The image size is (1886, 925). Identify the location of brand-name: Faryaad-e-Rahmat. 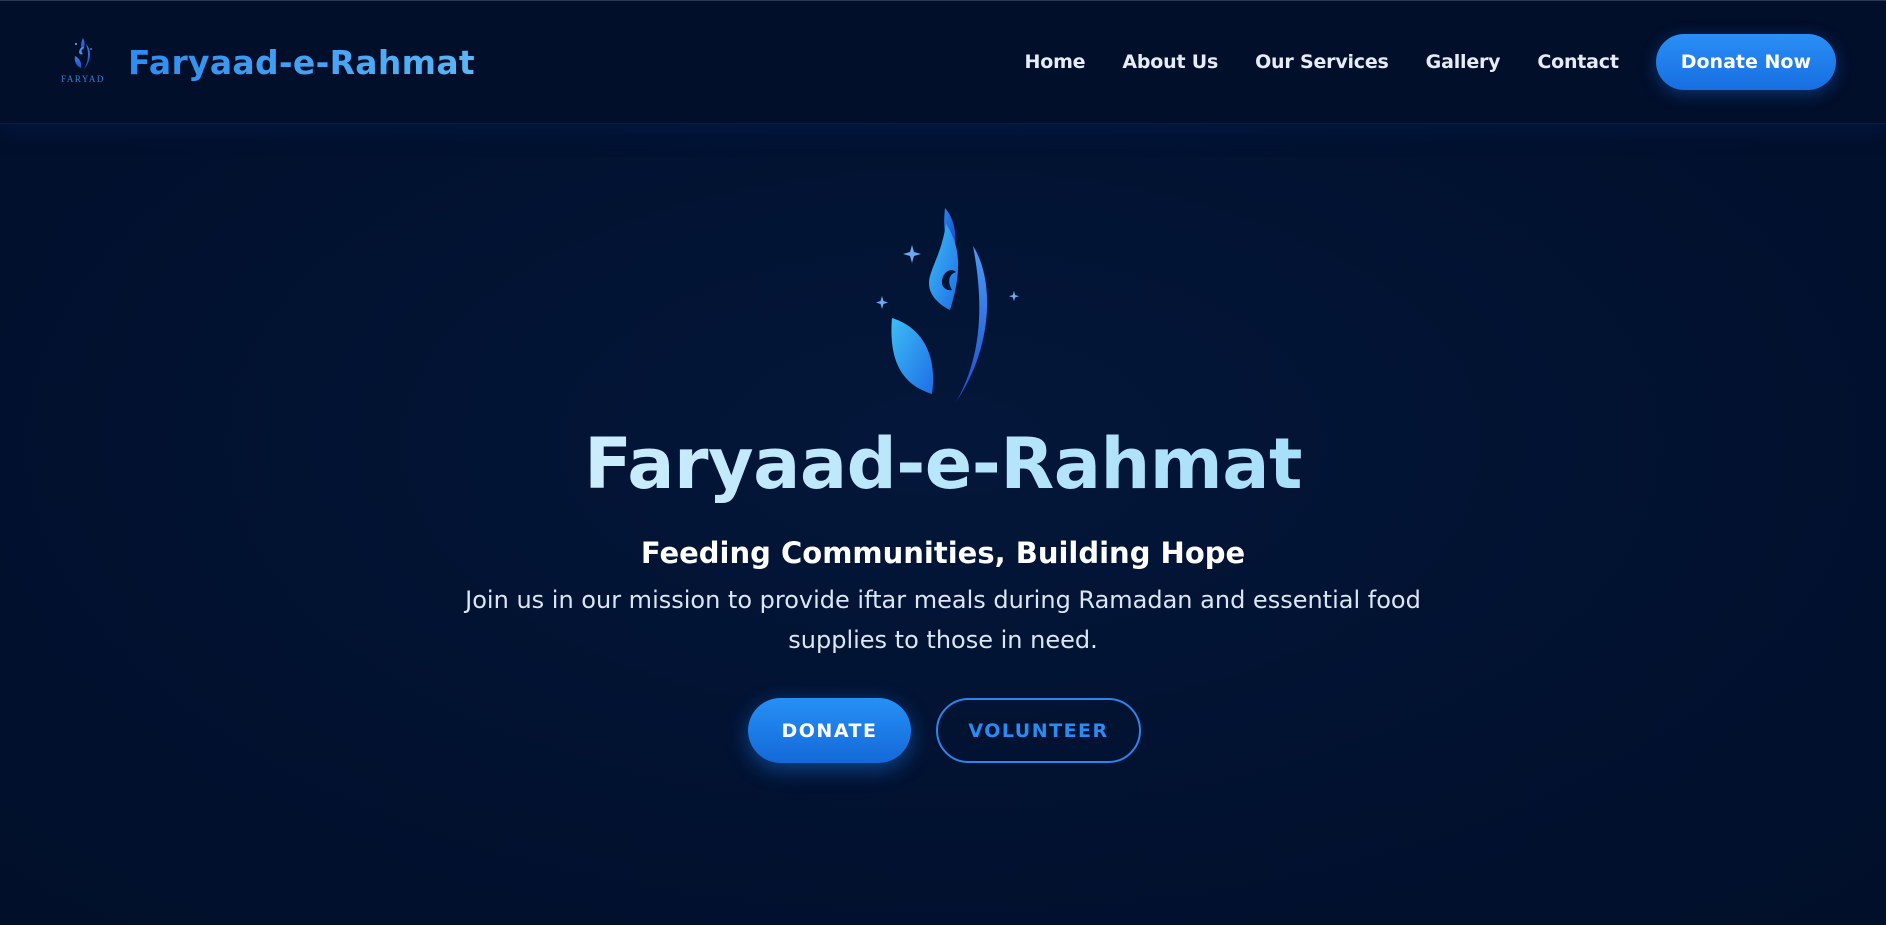
(301, 62).